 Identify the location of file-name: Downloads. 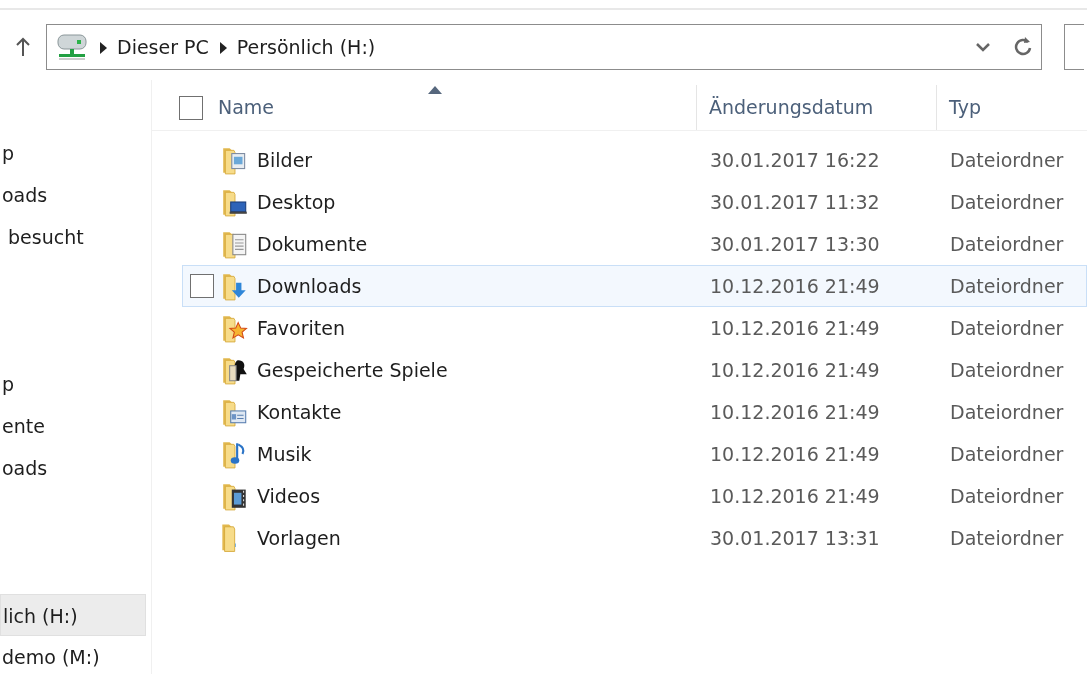
(309, 286).